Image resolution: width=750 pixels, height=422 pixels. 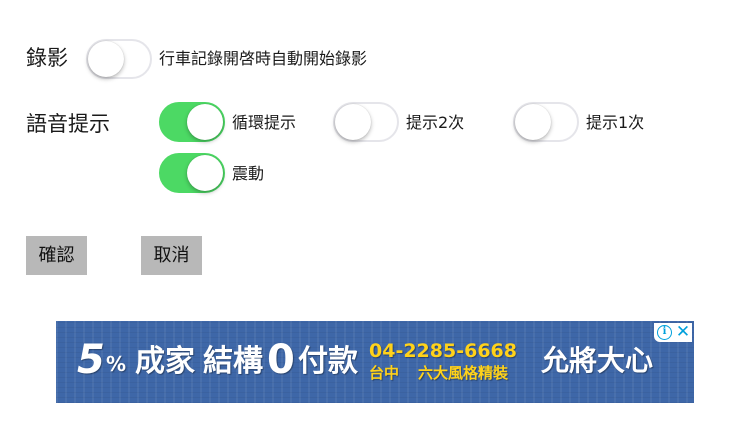 What do you see at coordinates (264, 122) in the screenshot?
I see `loop-prompt-label: 循環提示` at bounding box center [264, 122].